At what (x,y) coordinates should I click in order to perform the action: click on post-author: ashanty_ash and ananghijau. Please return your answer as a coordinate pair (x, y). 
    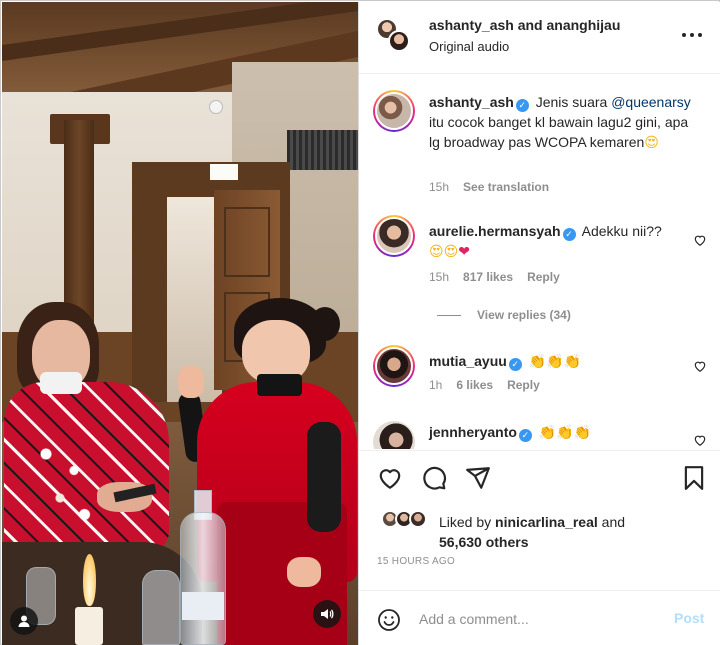
    Looking at the image, I should click on (524, 25).